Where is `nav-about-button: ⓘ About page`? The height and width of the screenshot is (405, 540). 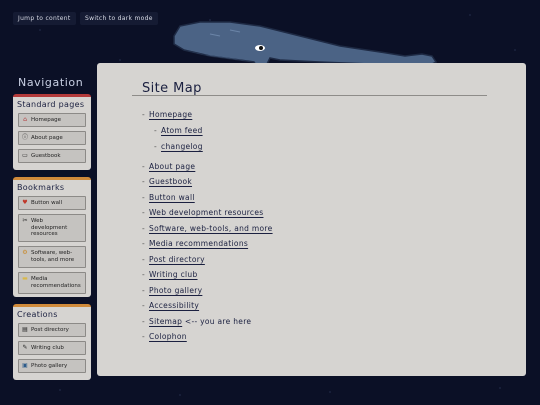
nav-about-button: ⓘ About page is located at coordinates (52, 138).